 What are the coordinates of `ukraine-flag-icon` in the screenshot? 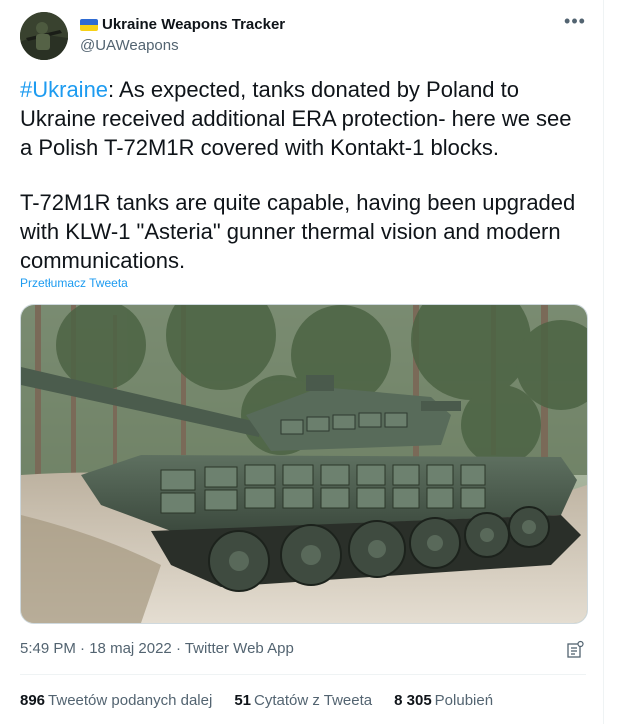 It's located at (89, 24).